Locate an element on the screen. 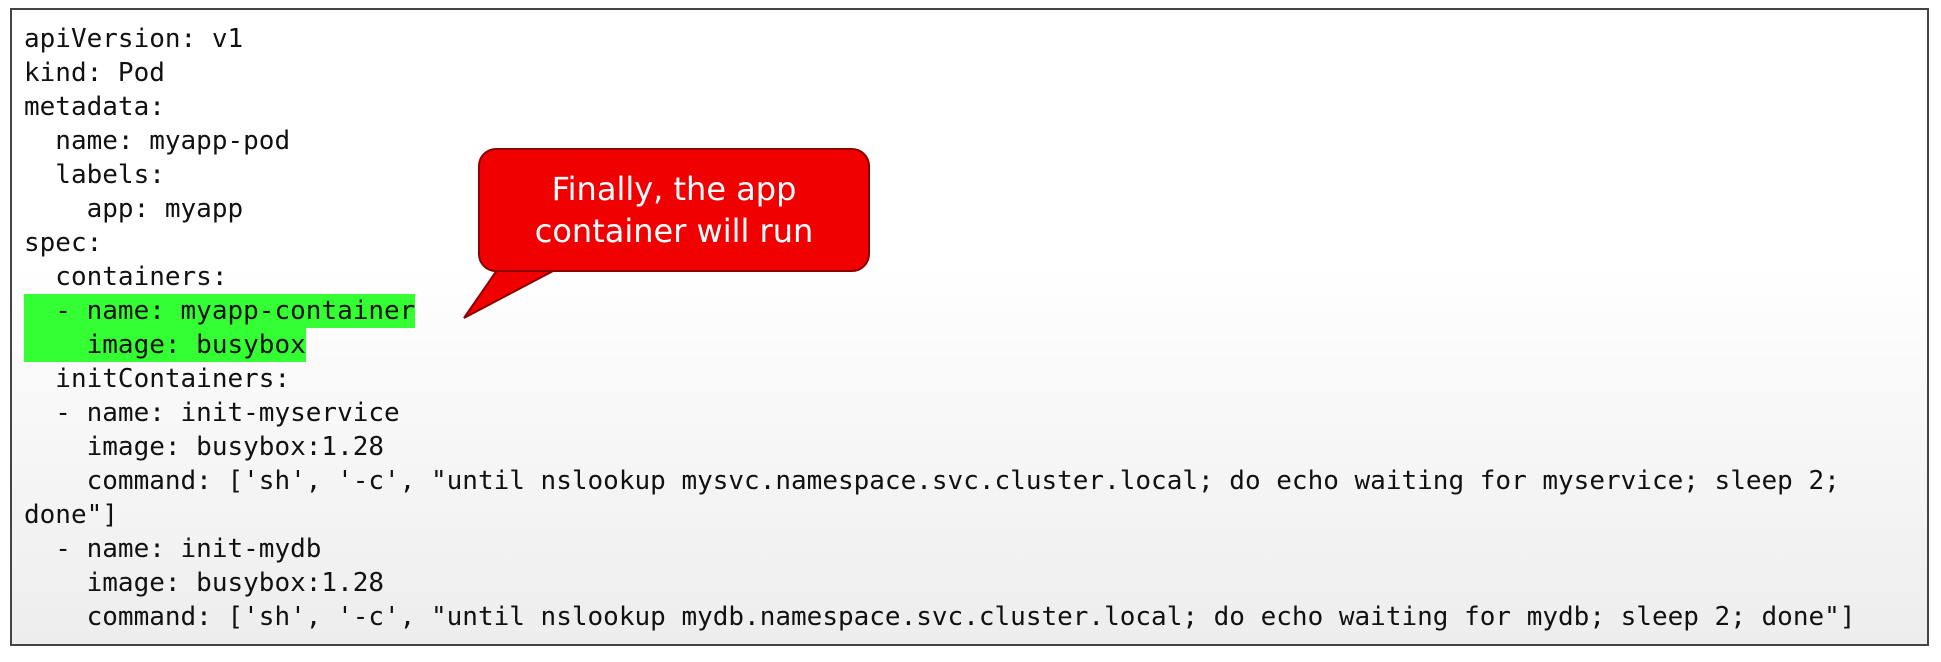  code-line-highlighted: image: busybox is located at coordinates (939, 345).